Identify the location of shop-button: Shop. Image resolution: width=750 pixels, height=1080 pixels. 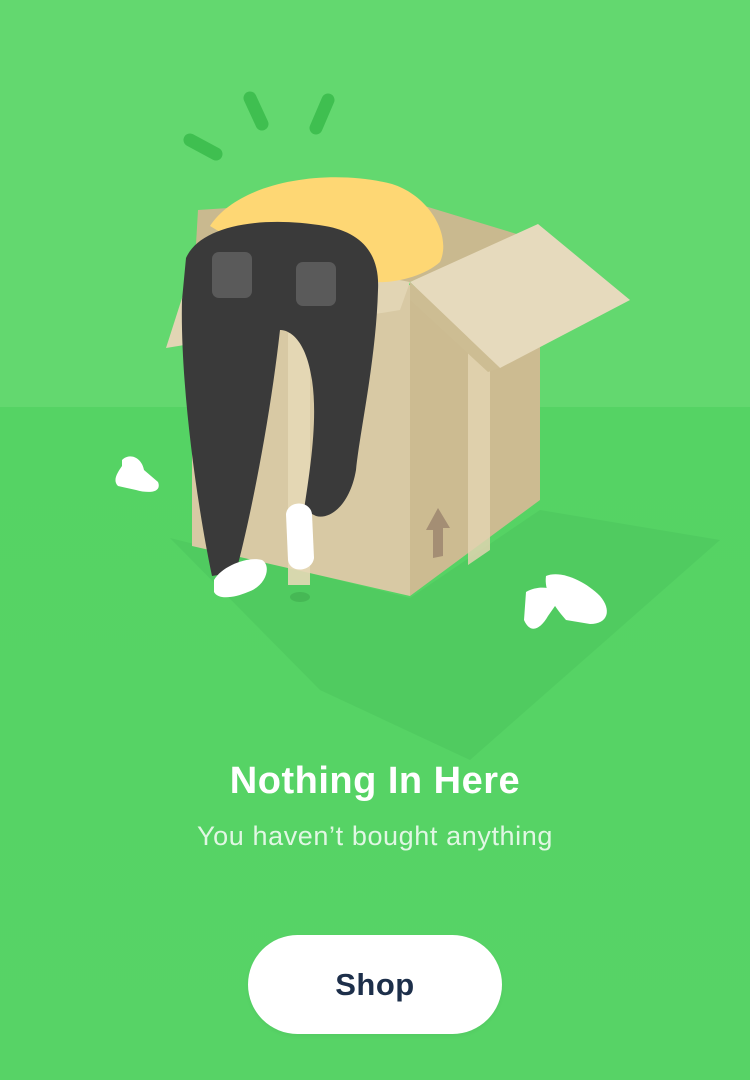
(375, 984).